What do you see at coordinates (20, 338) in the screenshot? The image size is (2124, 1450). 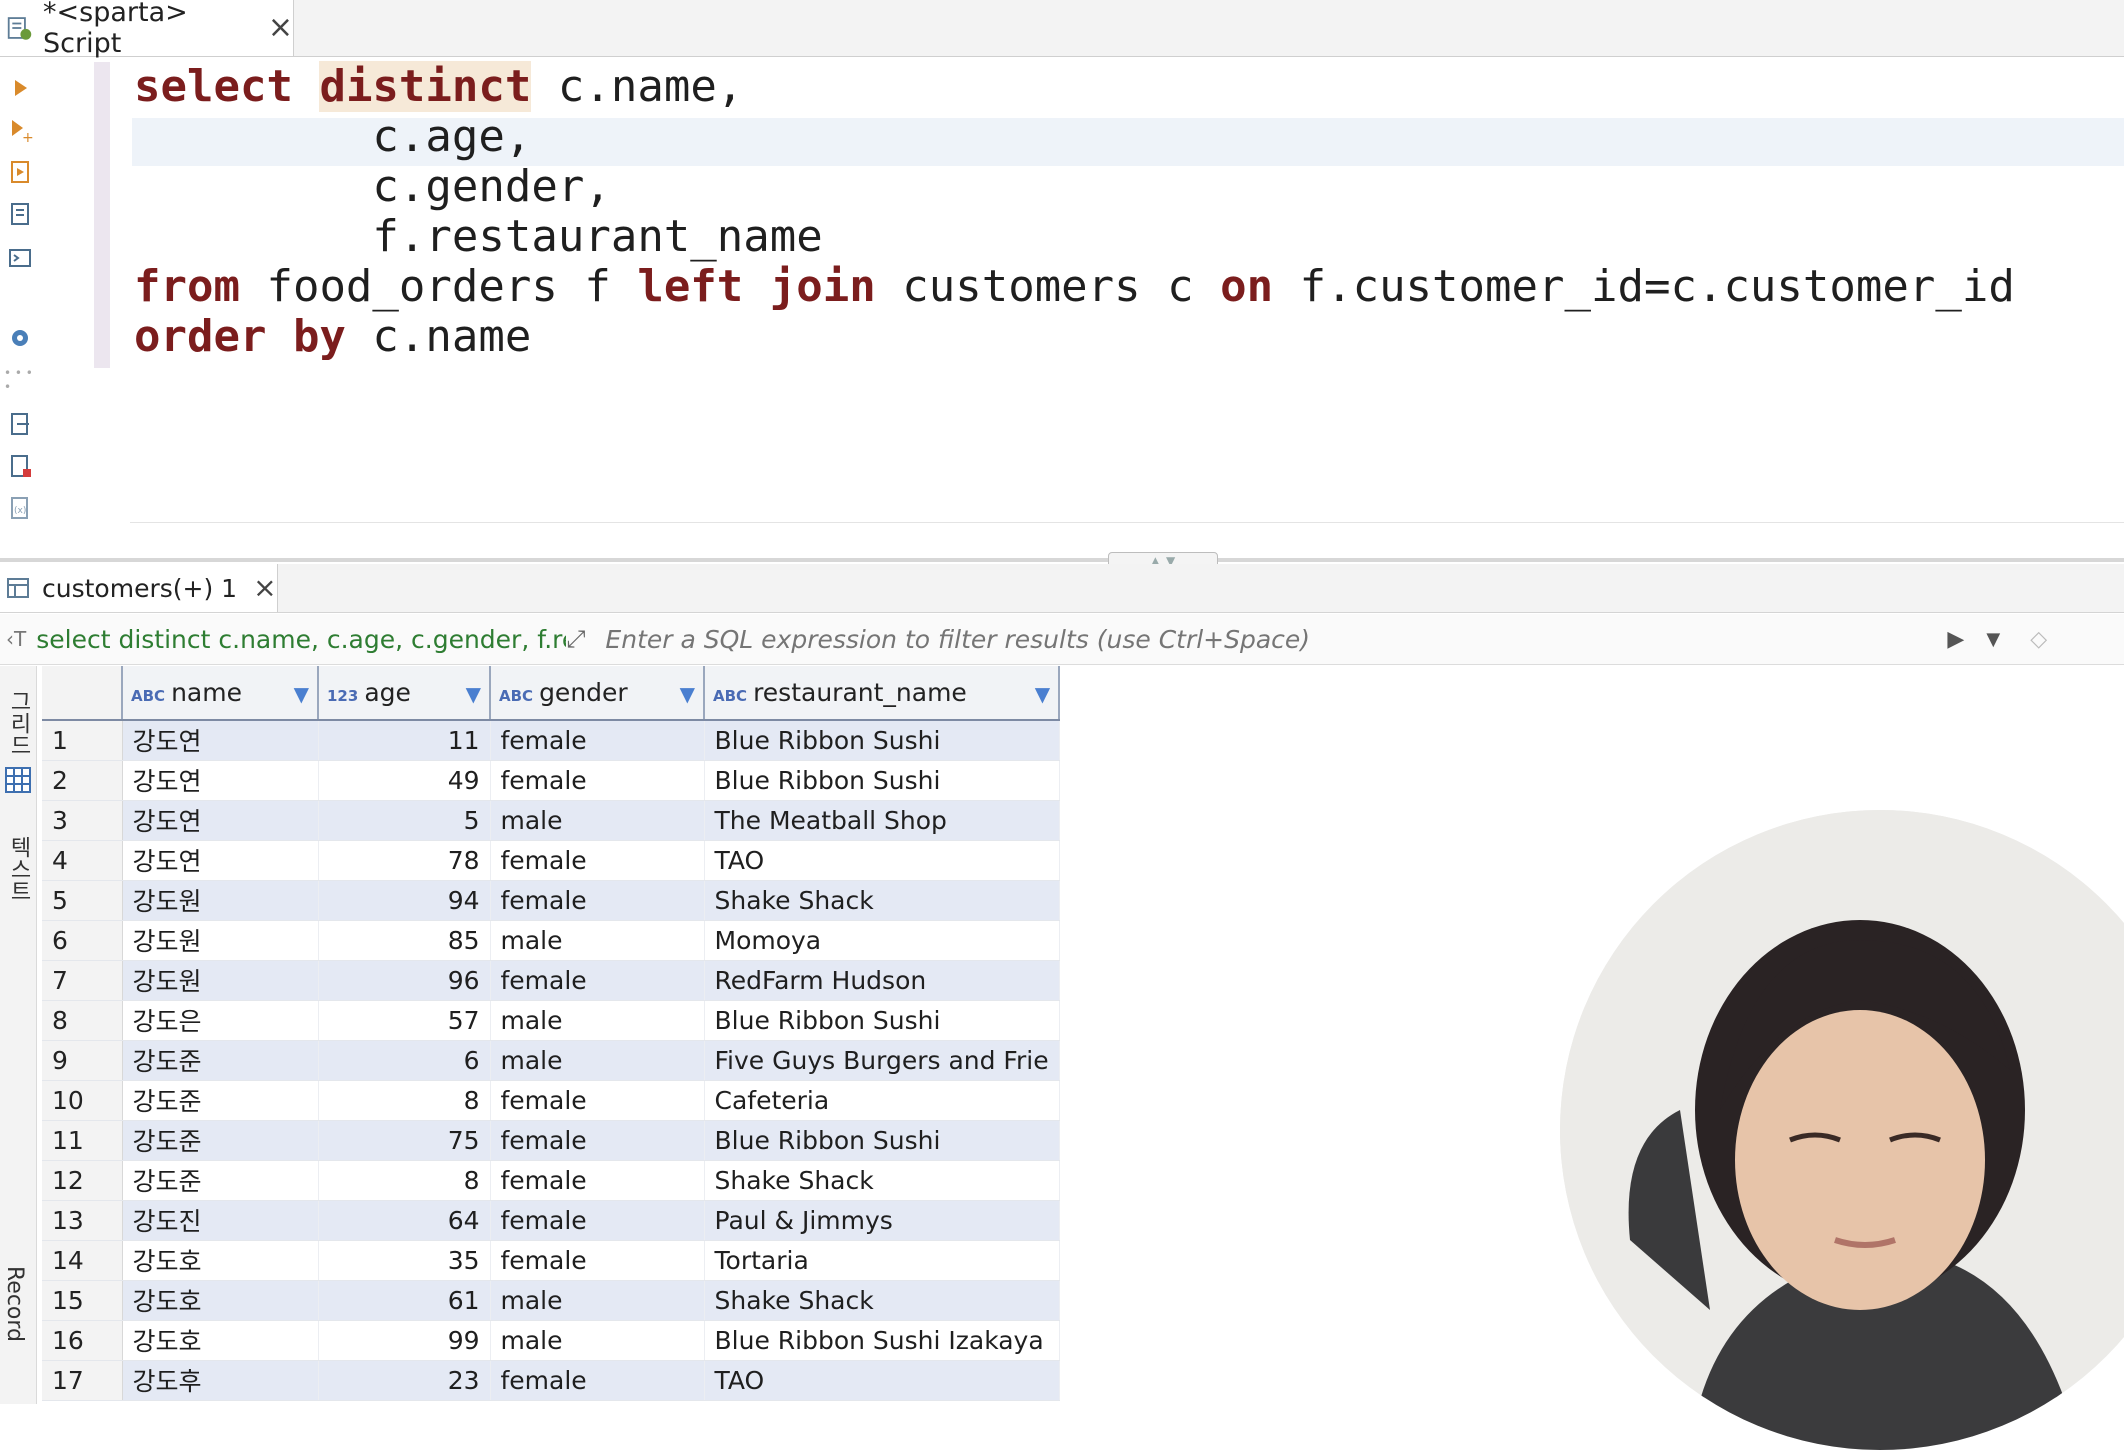 I see `gear-icon` at bounding box center [20, 338].